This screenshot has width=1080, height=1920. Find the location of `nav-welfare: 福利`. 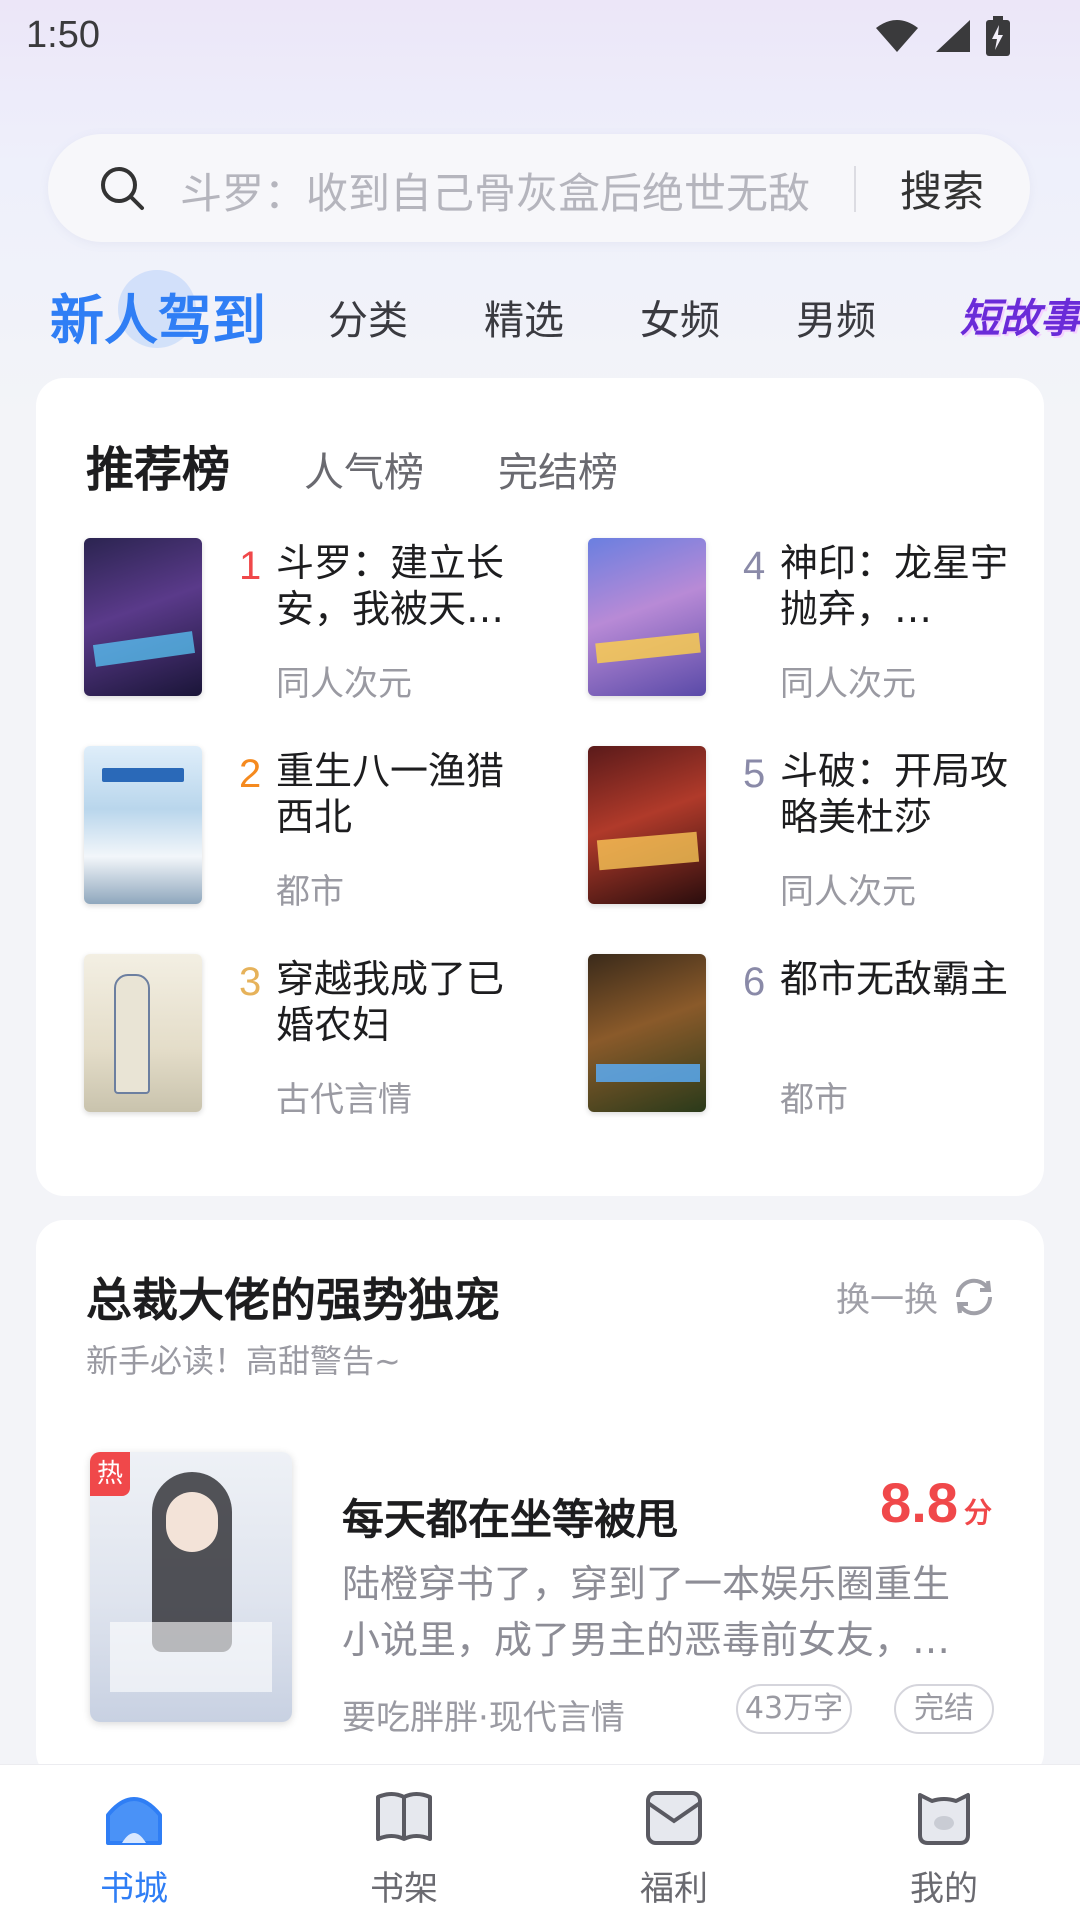

nav-welfare: 福利 is located at coordinates (674, 1847).